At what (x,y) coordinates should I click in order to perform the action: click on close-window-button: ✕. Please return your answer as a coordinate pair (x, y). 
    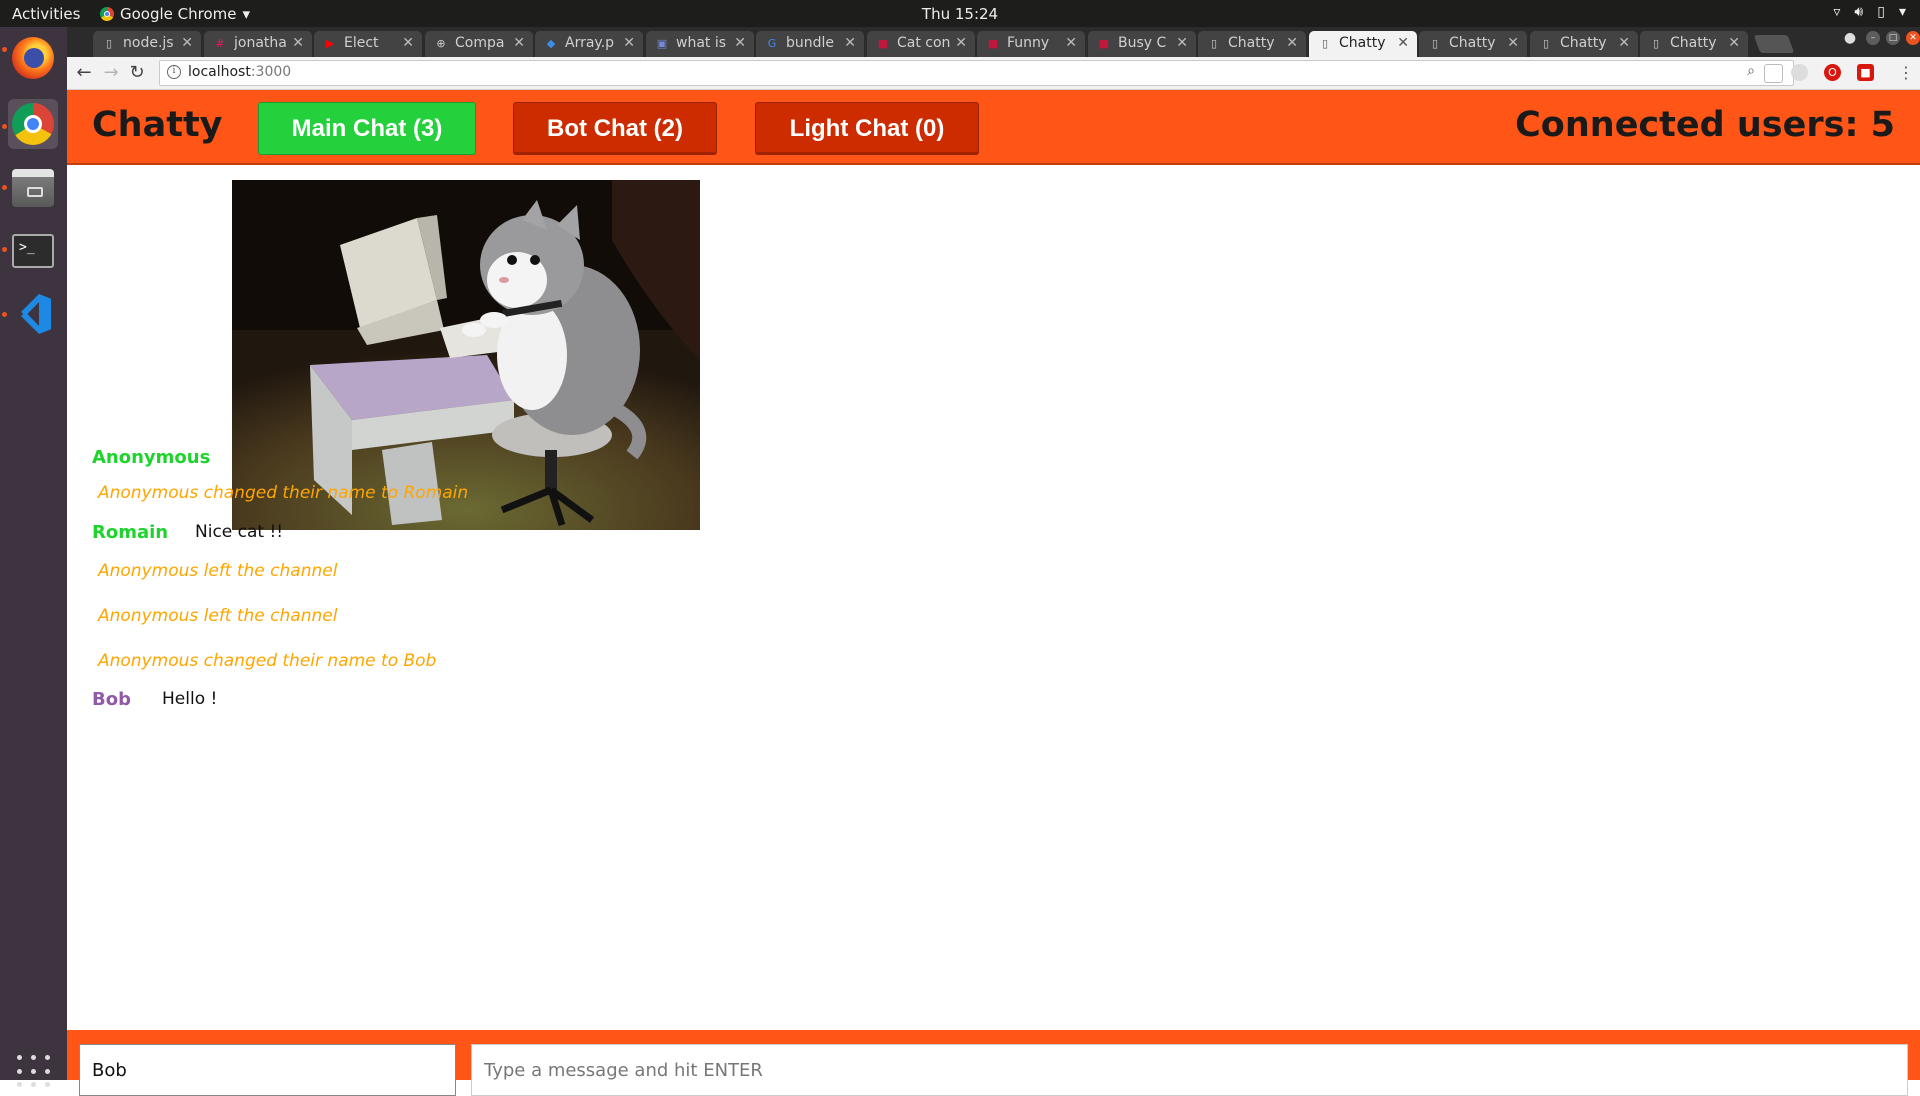
    Looking at the image, I should click on (1913, 38).